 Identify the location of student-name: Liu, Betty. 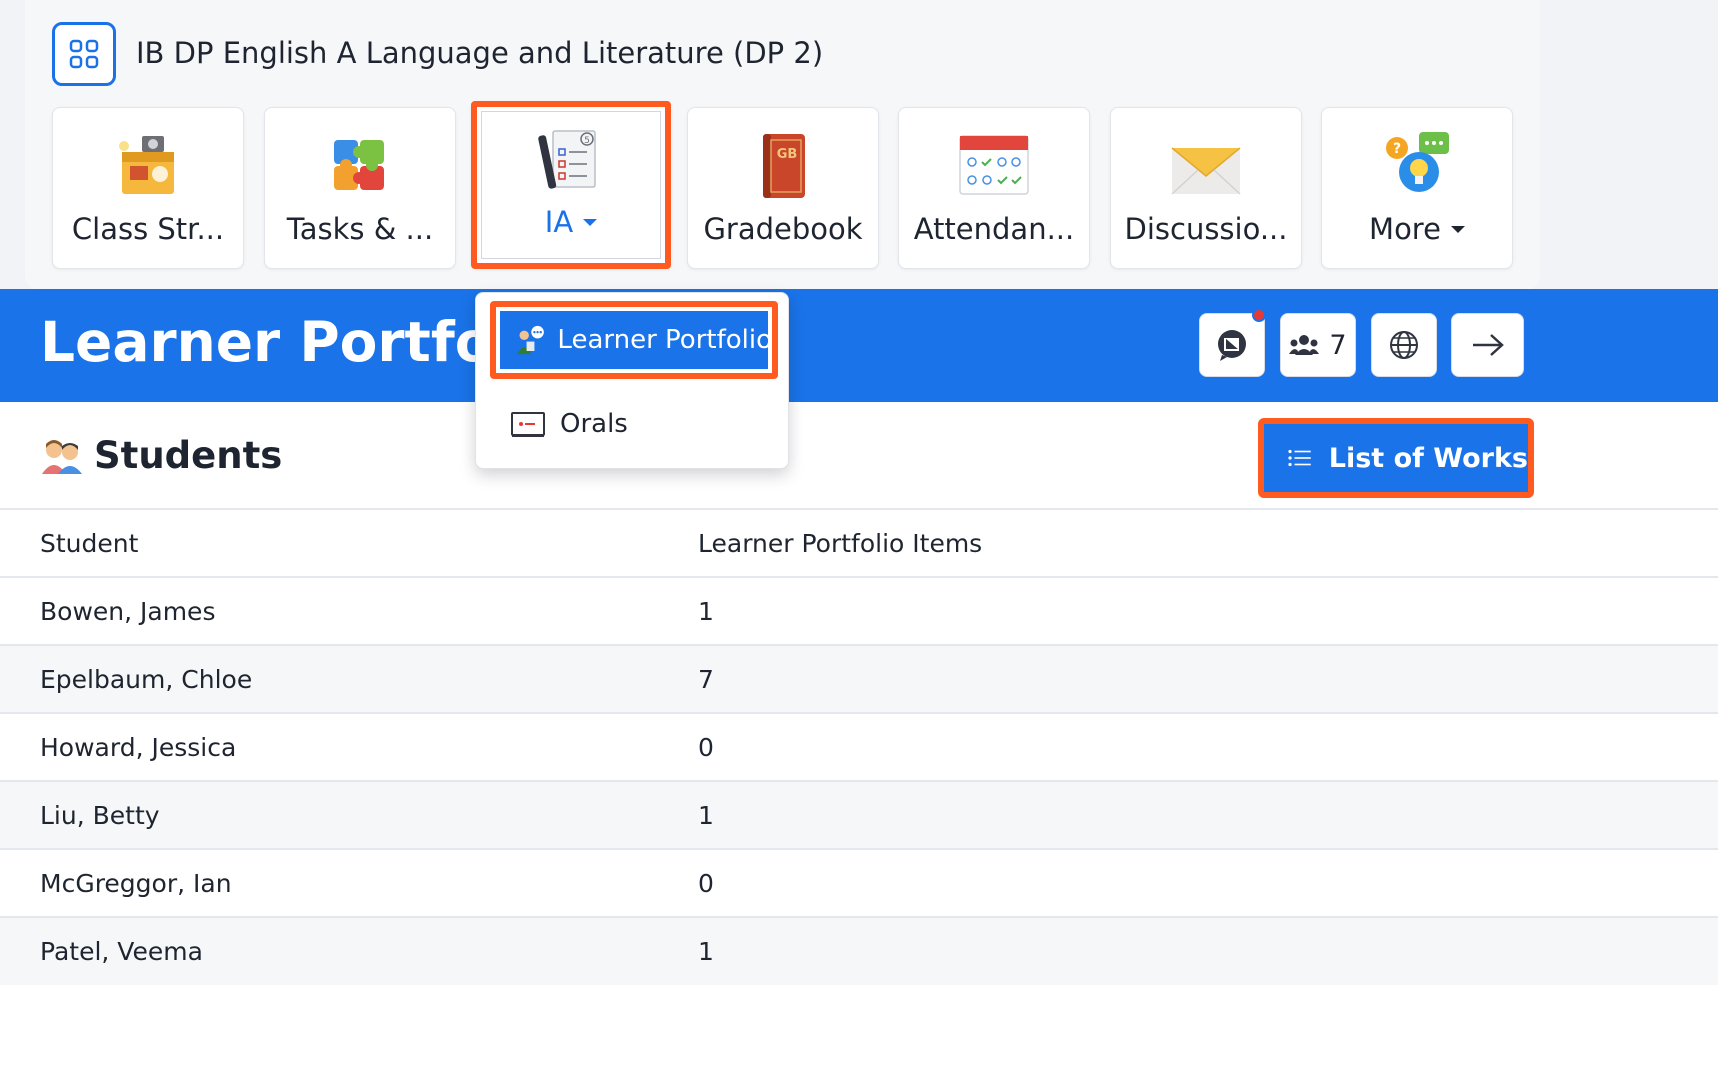
(349, 814).